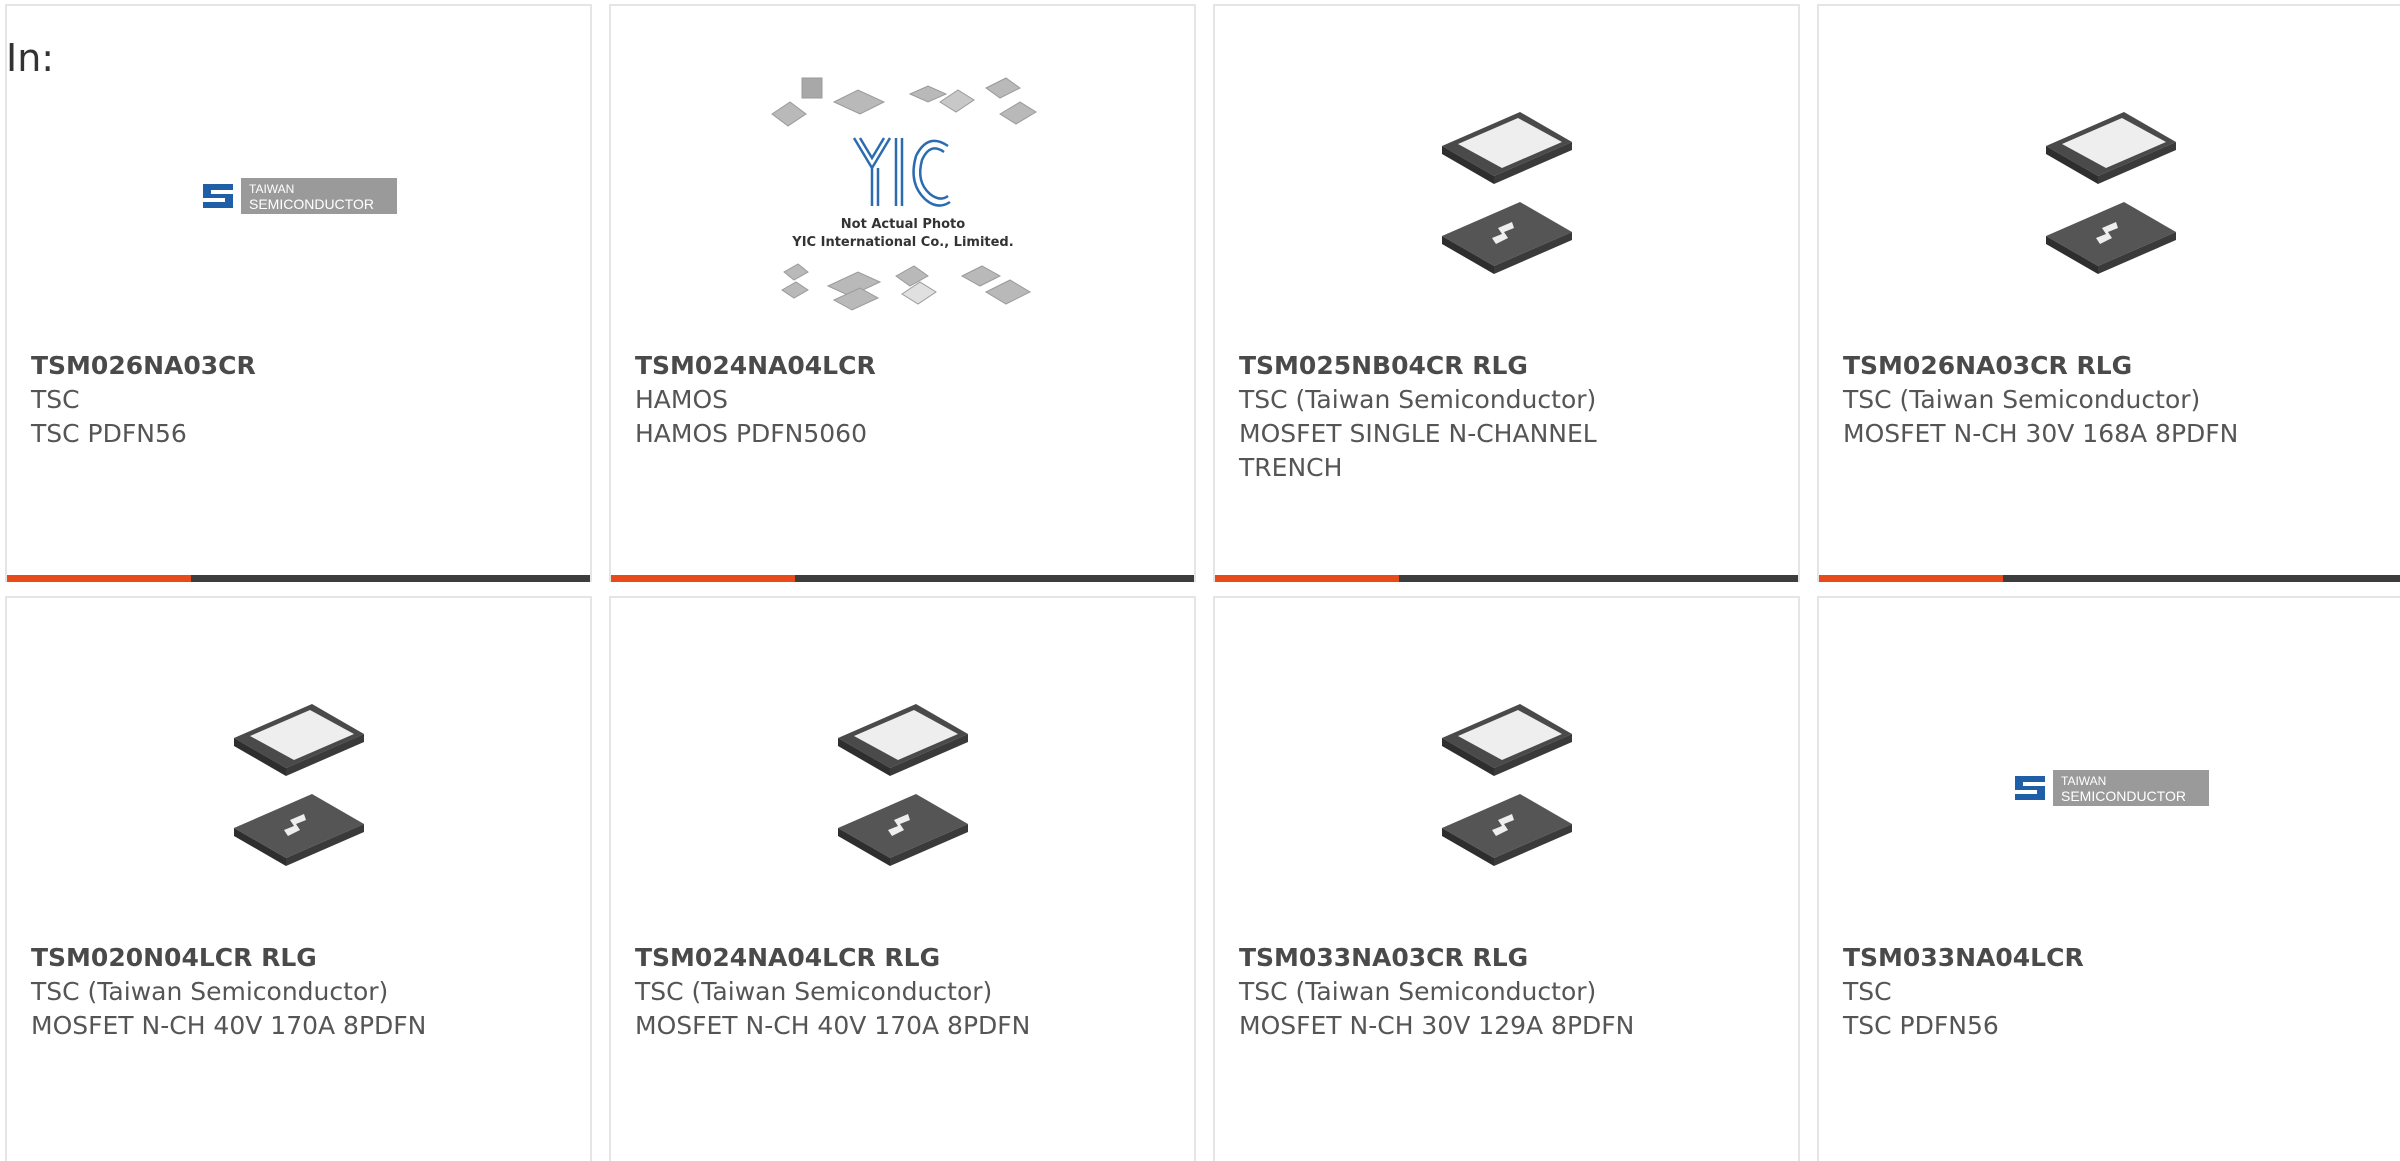  I want to click on description: HAMOS PDFN5060, so click(751, 433).